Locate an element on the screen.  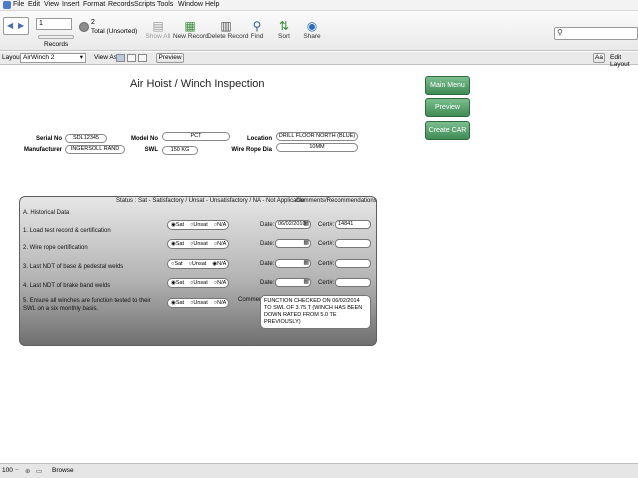
find-button: ⚲ Find is located at coordinates (257, 29).